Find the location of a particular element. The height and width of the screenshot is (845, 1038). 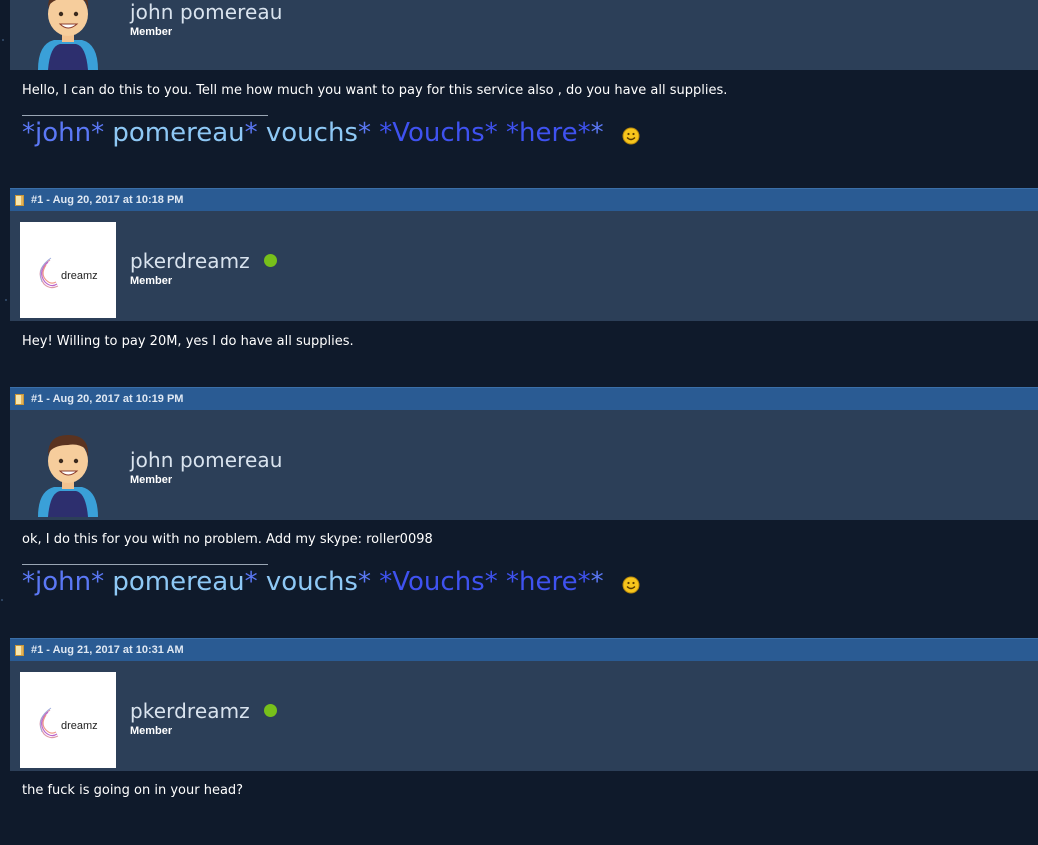

post-permalink: #1 - Aug 20, 2017 at 10:18 PM is located at coordinates (107, 200).